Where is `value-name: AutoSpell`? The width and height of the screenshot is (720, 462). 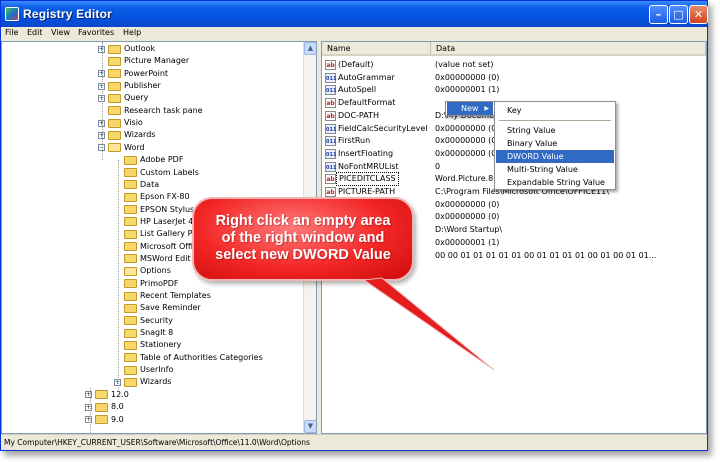
value-name: AutoSpell is located at coordinates (357, 90).